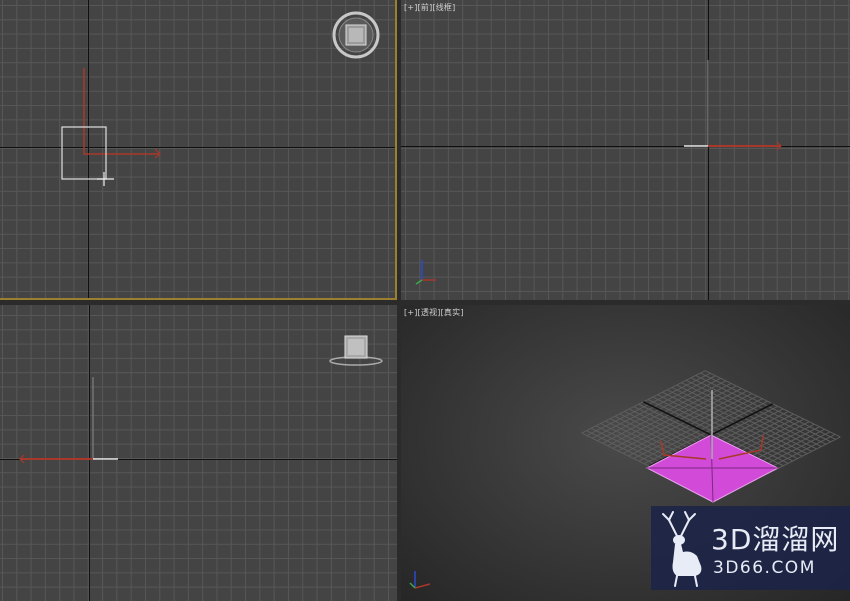  Describe the element at coordinates (682, 549) in the screenshot. I see `deer-logo-icon` at that location.